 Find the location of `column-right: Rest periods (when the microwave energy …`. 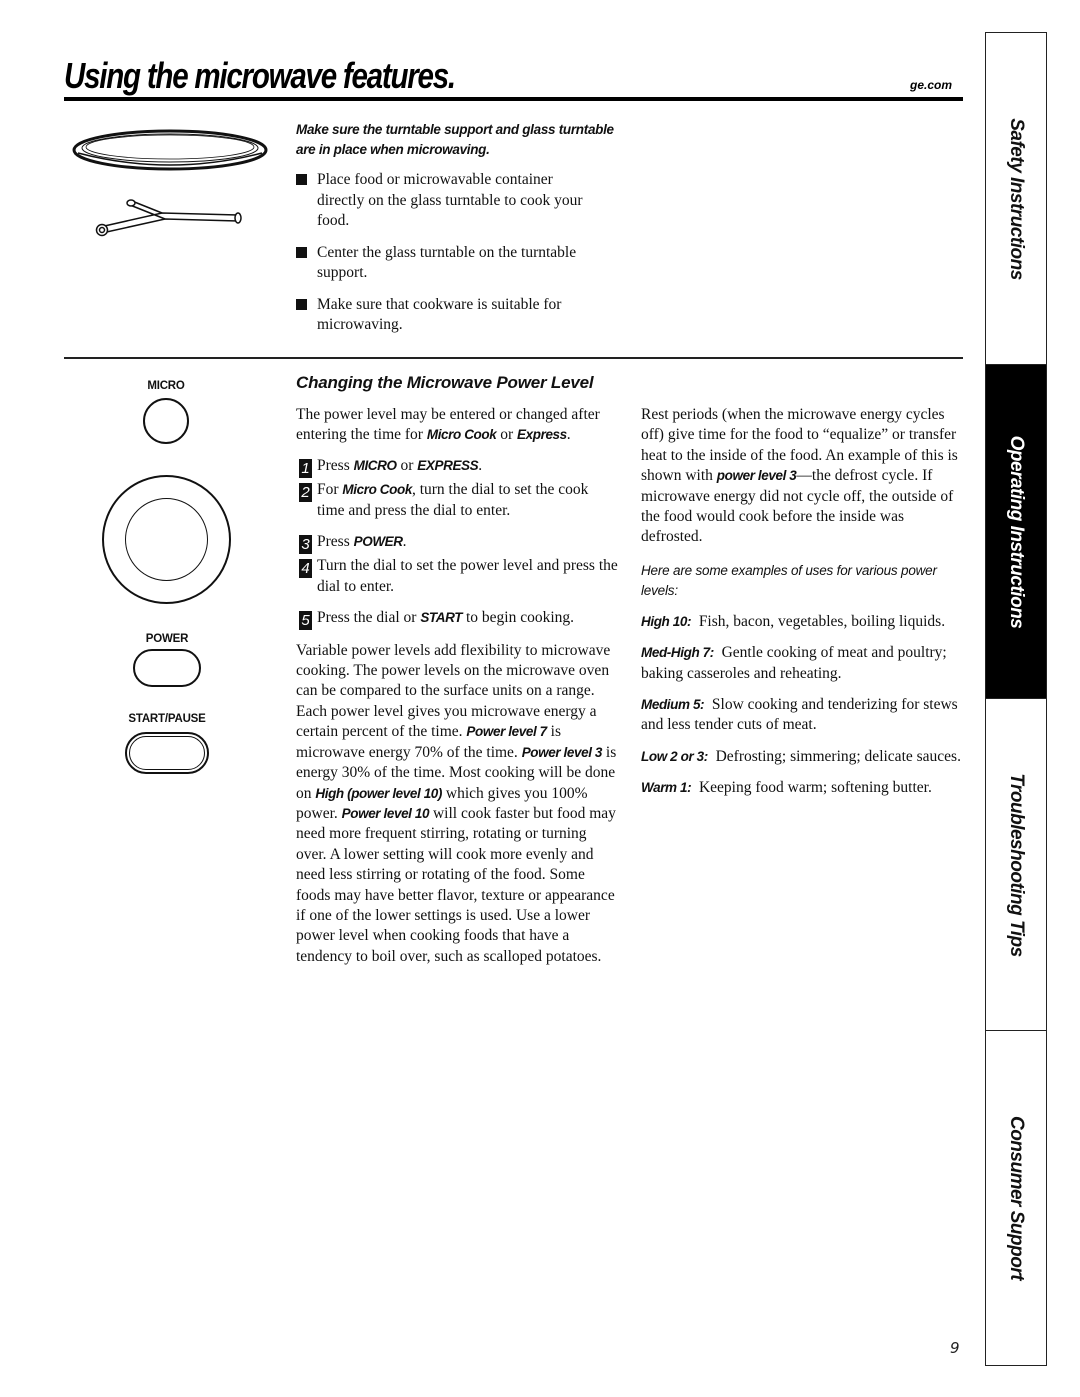

column-right: Rest periods (when the microwave energy … is located at coordinates (801, 607).